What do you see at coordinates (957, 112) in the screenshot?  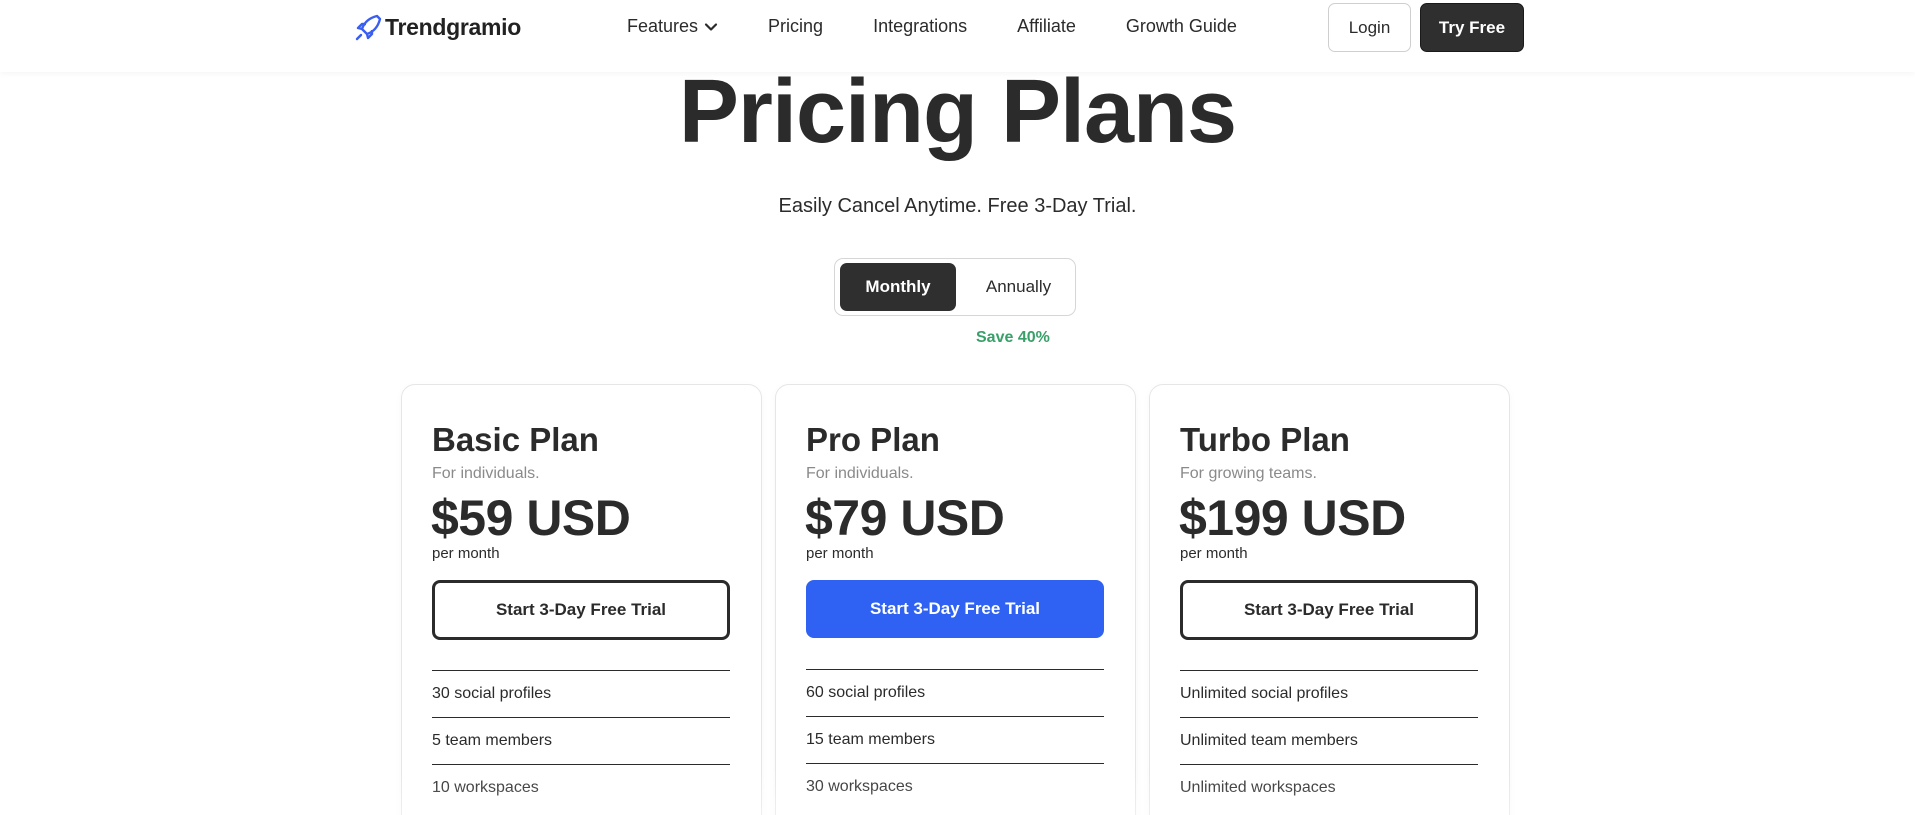 I see `page-title: Pricing Plans` at bounding box center [957, 112].